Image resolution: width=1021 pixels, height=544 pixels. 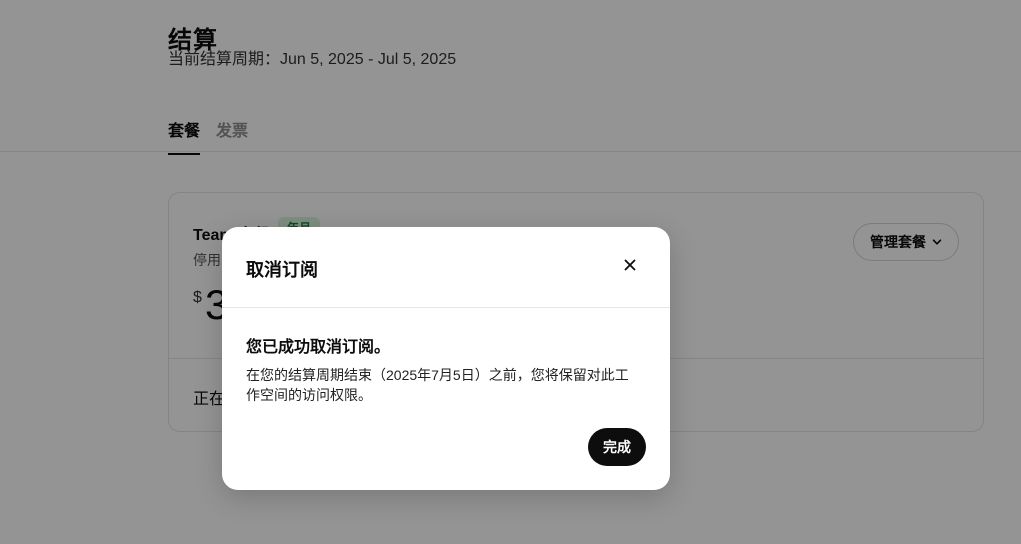 What do you see at coordinates (446, 307) in the screenshot?
I see `dialog-divider` at bounding box center [446, 307].